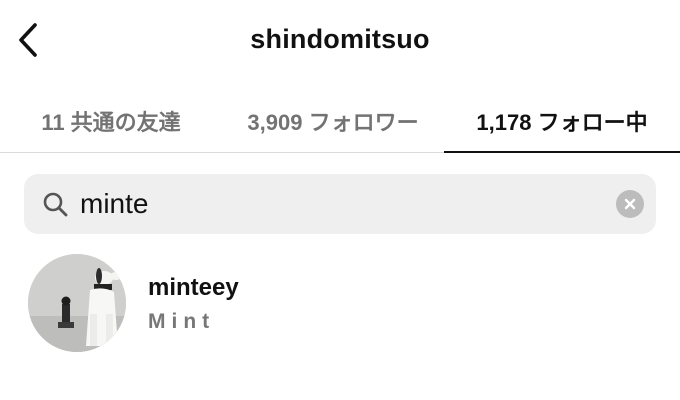 The width and height of the screenshot is (680, 400). I want to click on tab-following: 1,178 フォロー中, so click(562, 121).